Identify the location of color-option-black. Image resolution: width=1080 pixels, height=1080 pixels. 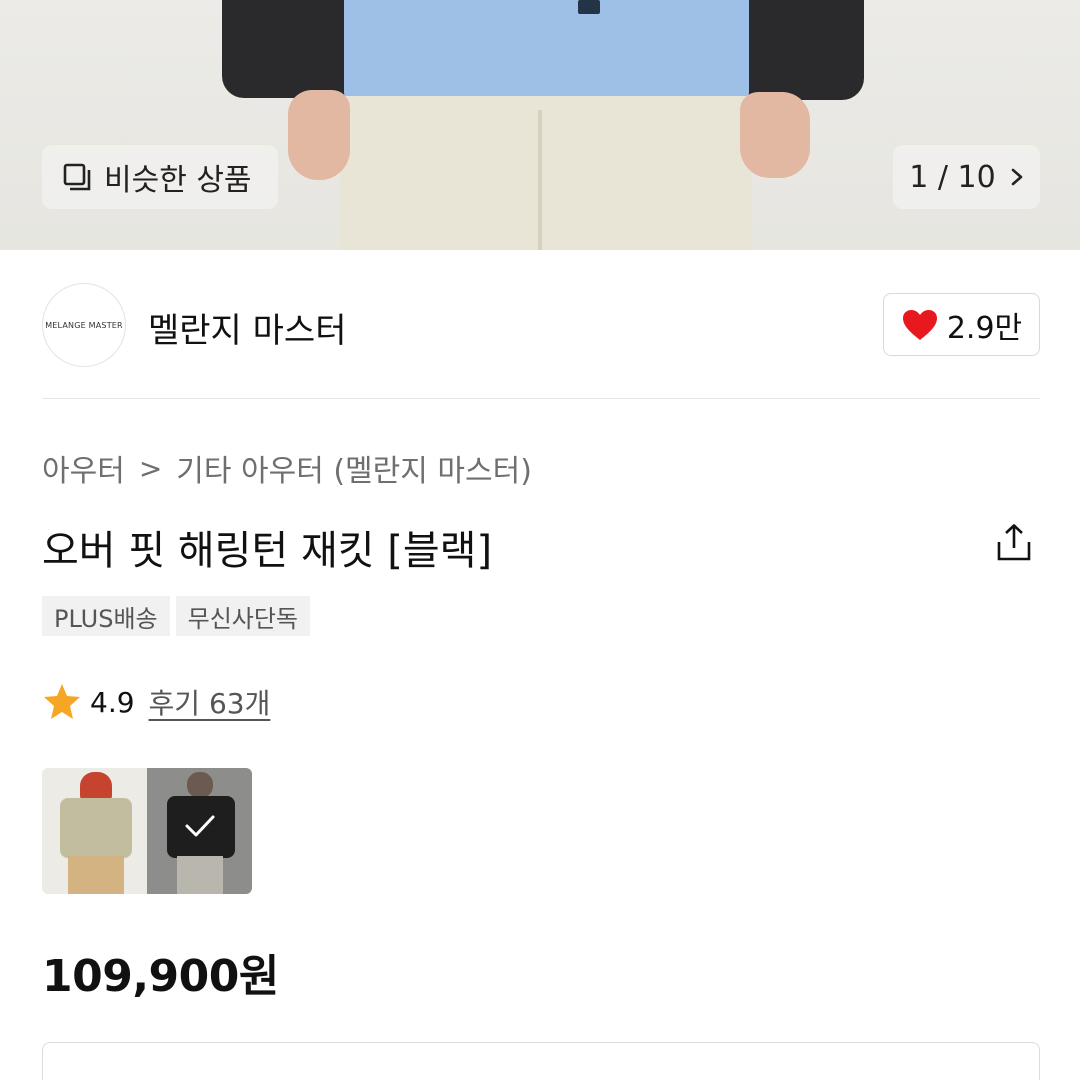
(199, 831).